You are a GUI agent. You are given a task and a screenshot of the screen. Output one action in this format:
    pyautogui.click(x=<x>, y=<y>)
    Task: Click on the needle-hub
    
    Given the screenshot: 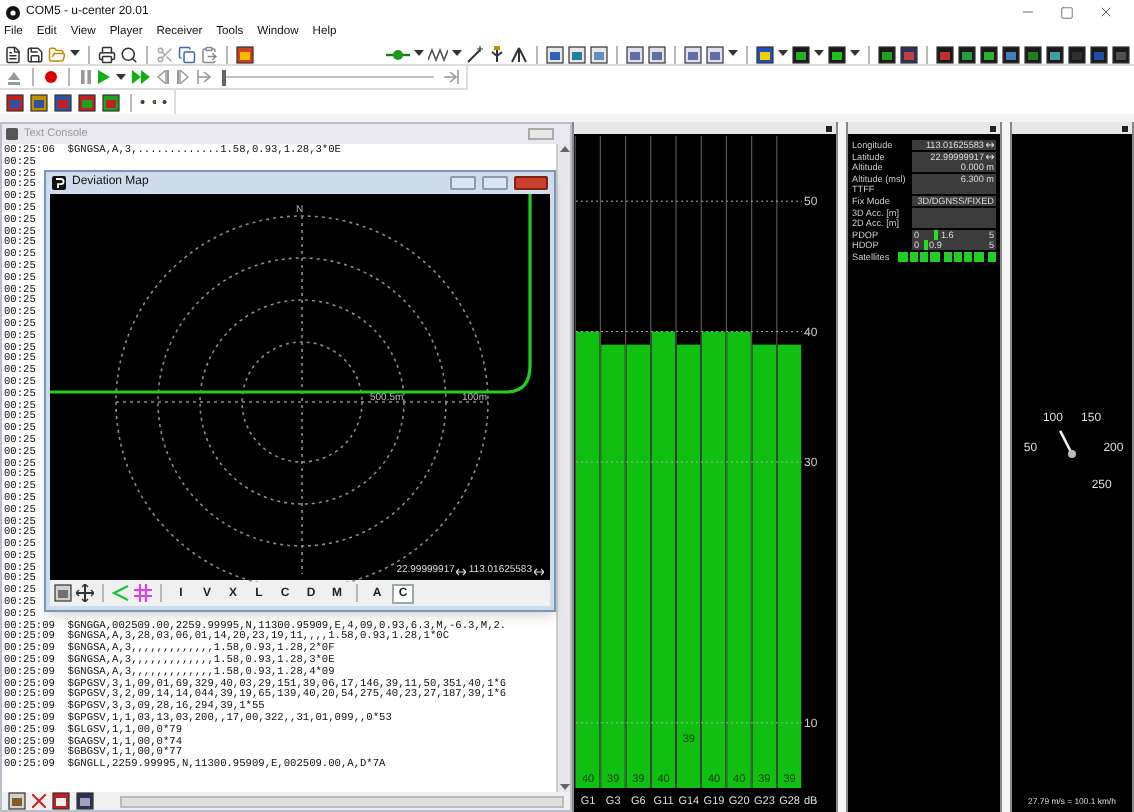 What is the action you would take?
    pyautogui.click(x=1072, y=454)
    